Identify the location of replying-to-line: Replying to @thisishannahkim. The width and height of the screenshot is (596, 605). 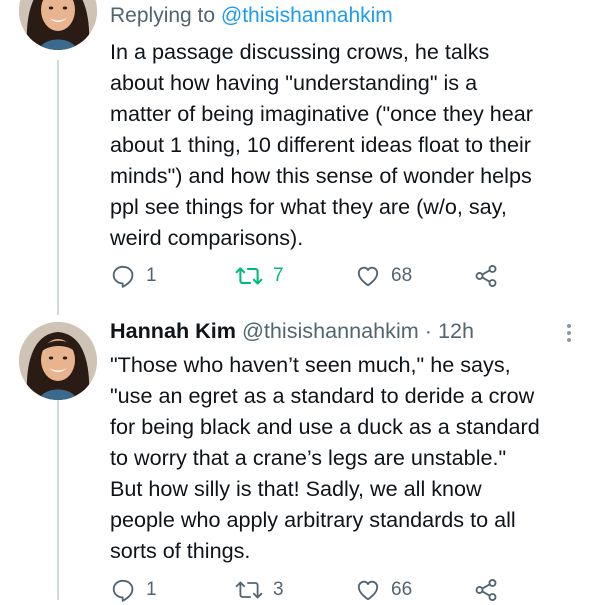
(251, 16).